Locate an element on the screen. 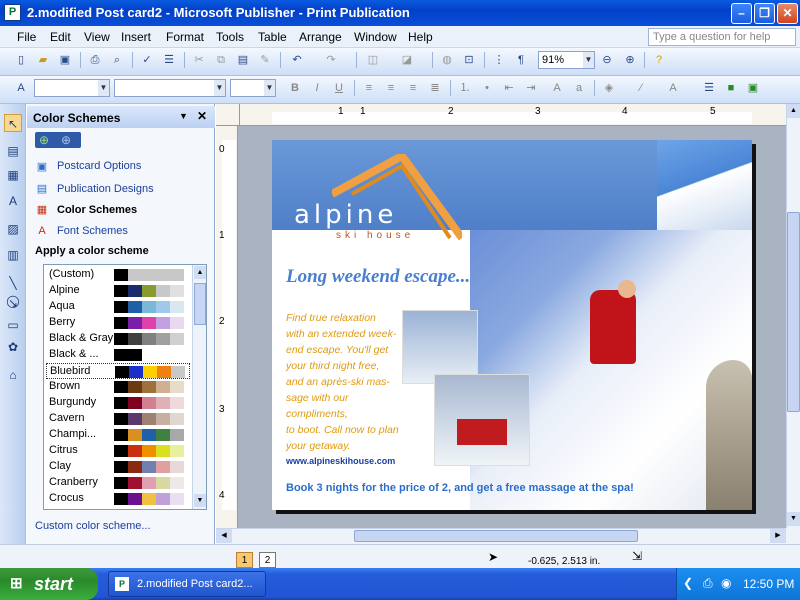 Image resolution: width=800 pixels, height=600 pixels. menu-edit: Edit is located at coordinates (60, 37).